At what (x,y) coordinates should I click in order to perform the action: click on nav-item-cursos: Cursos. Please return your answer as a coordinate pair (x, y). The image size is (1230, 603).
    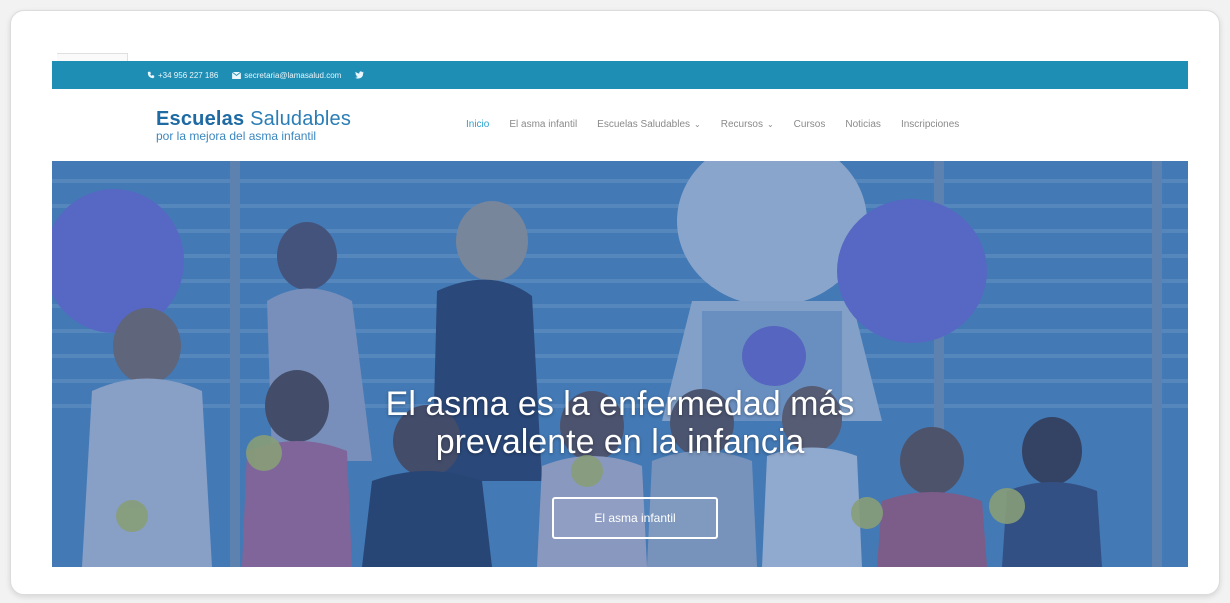
    Looking at the image, I should click on (810, 124).